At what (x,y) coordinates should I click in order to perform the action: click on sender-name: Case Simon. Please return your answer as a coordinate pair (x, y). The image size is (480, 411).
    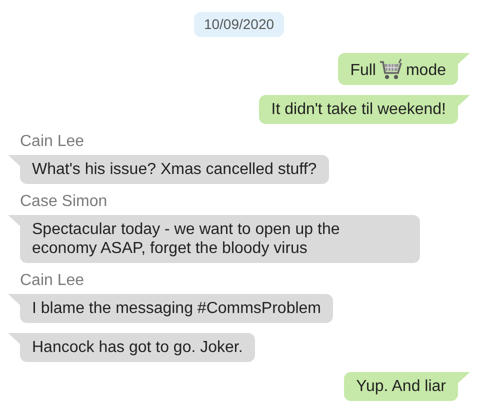
    Looking at the image, I should click on (64, 202).